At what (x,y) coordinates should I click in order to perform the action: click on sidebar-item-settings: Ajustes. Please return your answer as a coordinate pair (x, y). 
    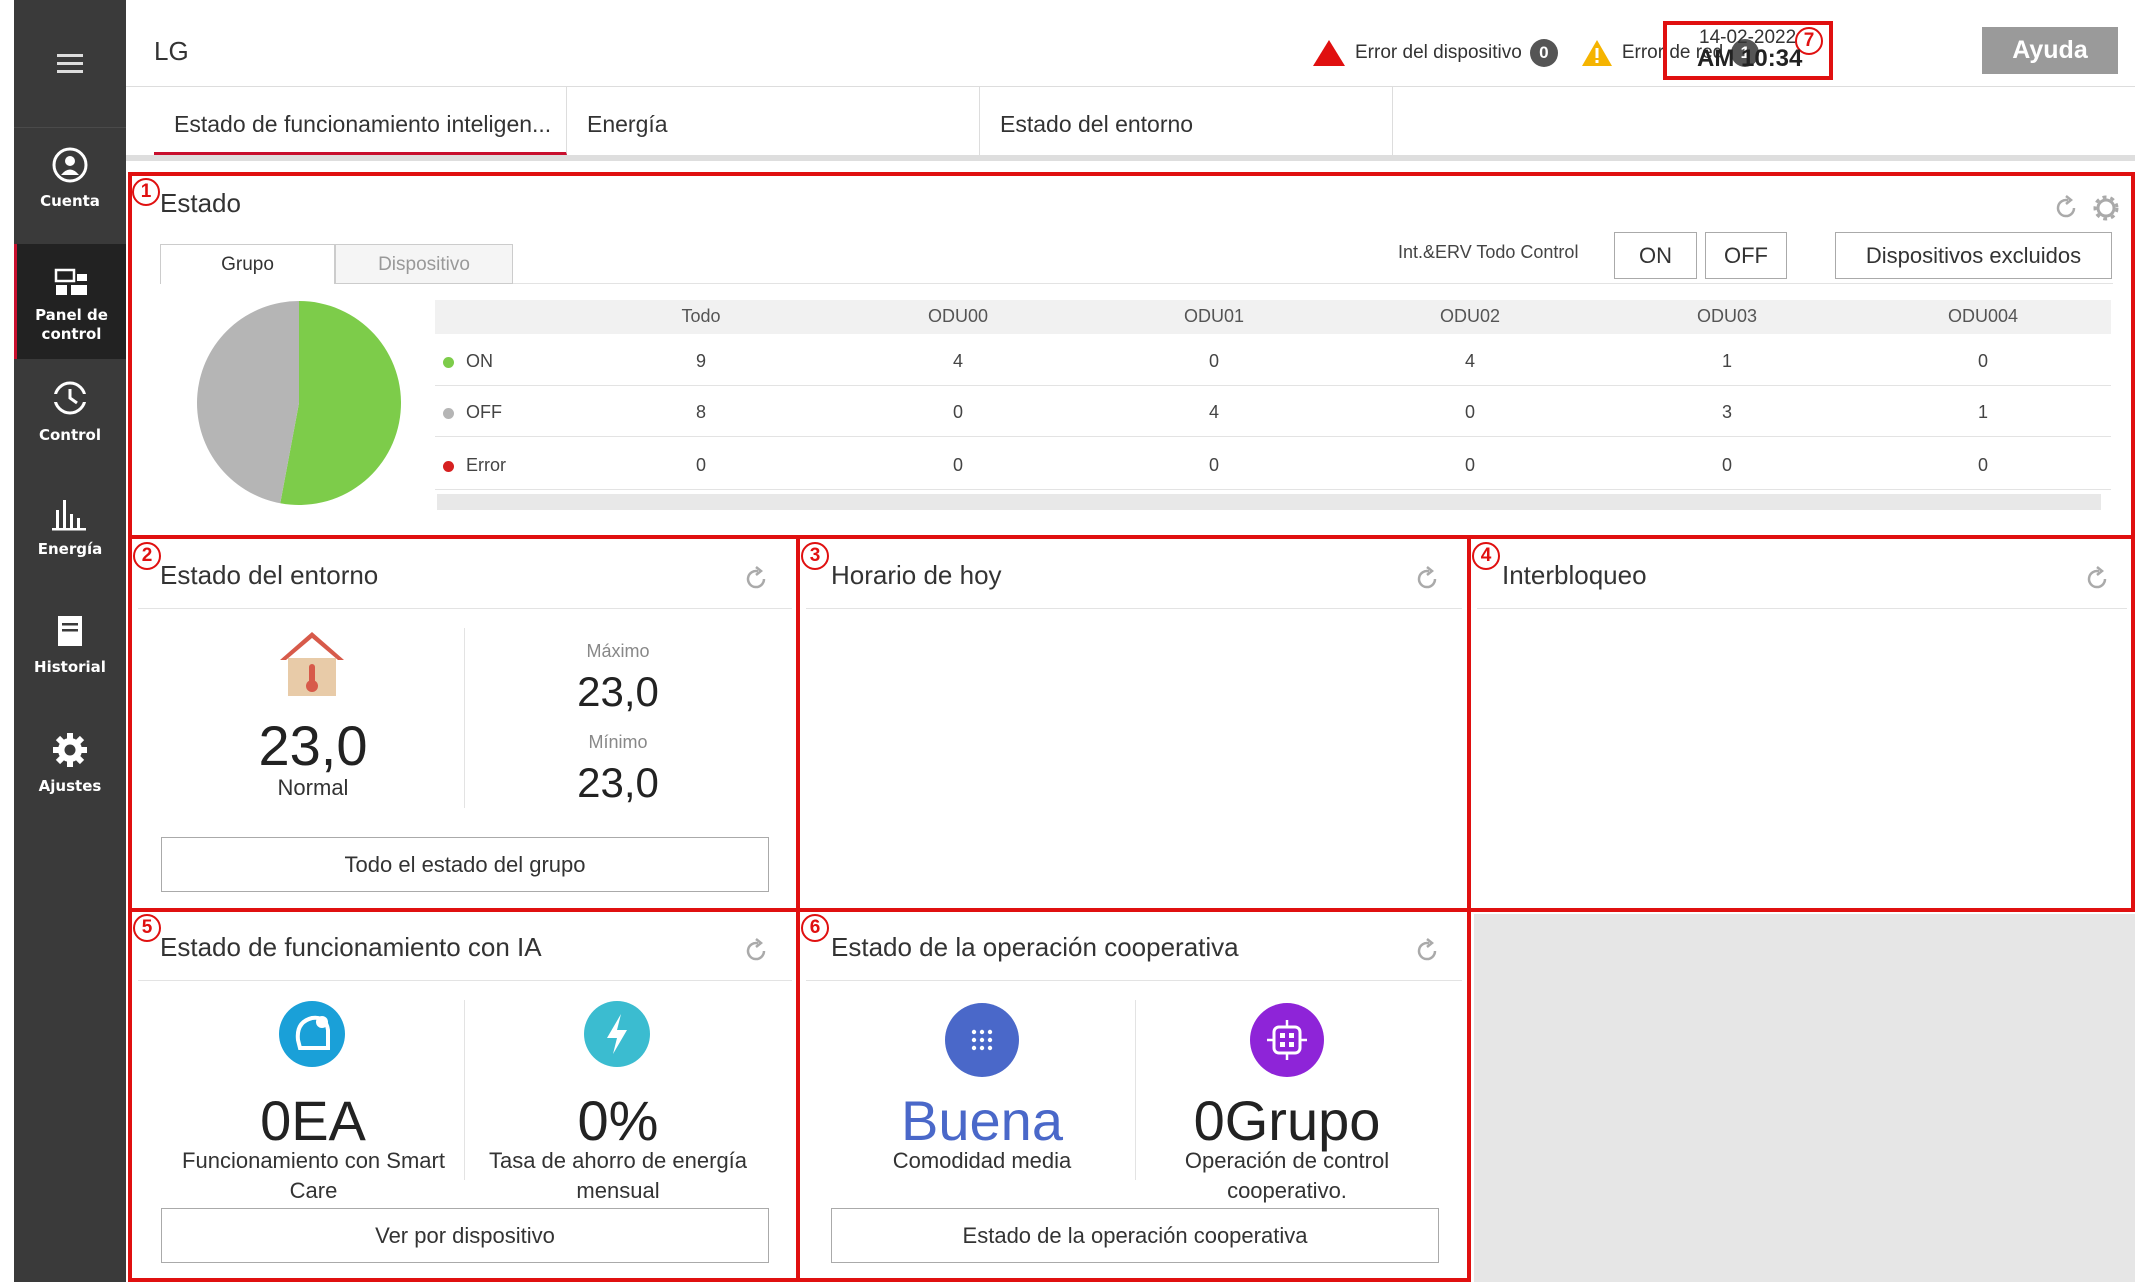
    Looking at the image, I should click on (70, 763).